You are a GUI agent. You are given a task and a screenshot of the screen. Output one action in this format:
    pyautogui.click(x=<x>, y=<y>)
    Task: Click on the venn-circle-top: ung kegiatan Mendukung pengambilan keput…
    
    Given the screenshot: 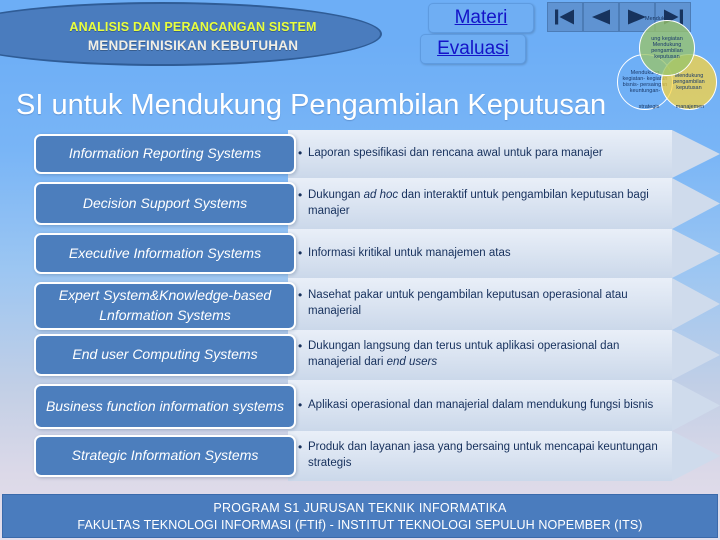 What is the action you would take?
    pyautogui.click(x=667, y=48)
    